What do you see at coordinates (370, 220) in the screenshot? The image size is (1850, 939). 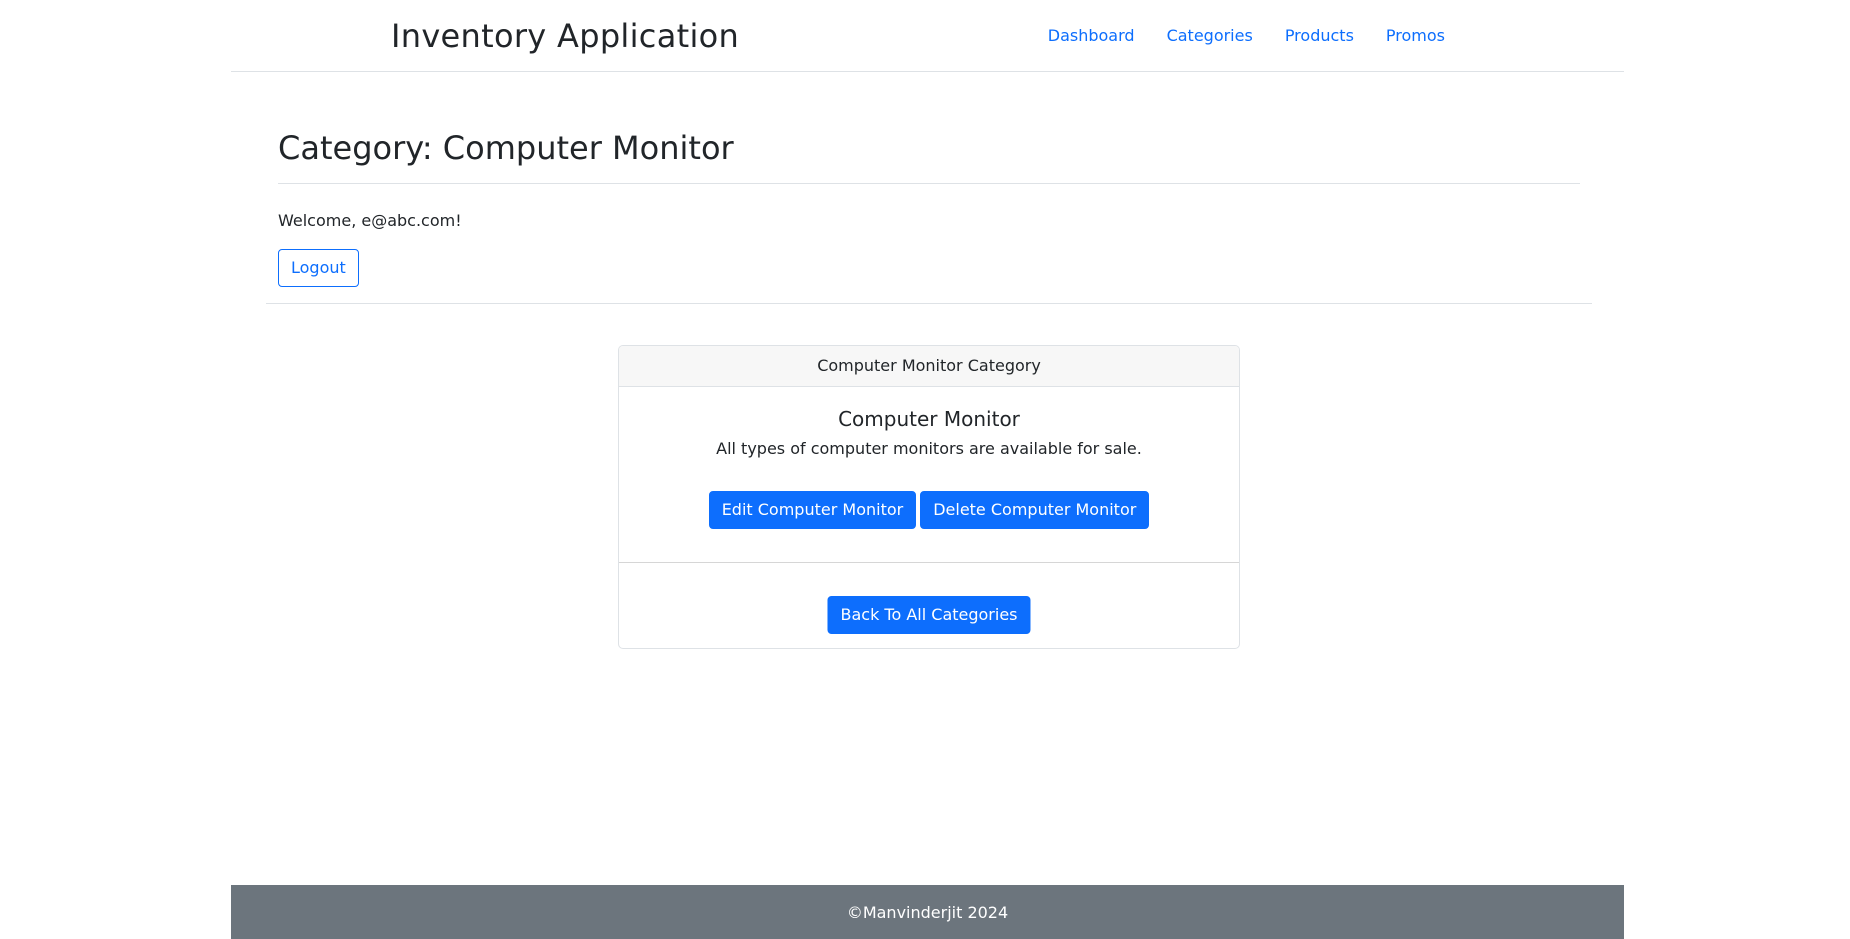 I see `welcome-message: Welcome, e@abc.com!` at bounding box center [370, 220].